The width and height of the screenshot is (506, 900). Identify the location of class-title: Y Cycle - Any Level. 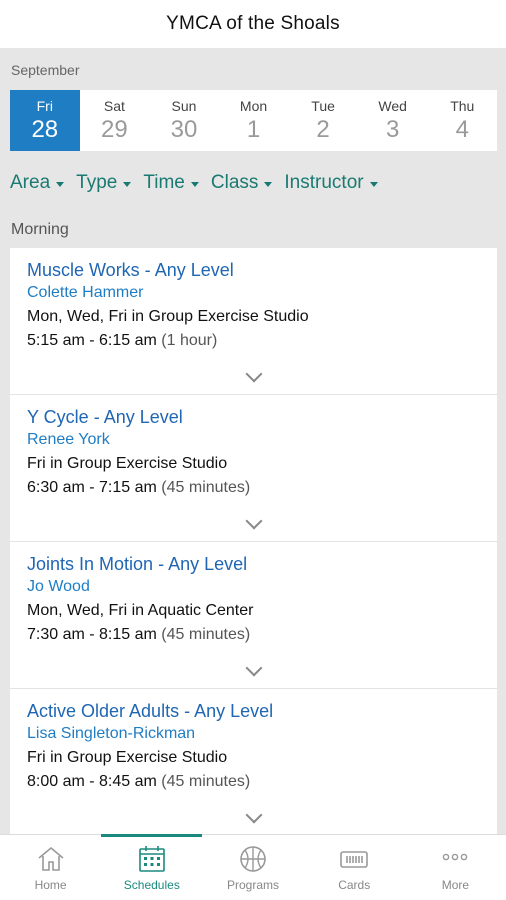
(253, 417).